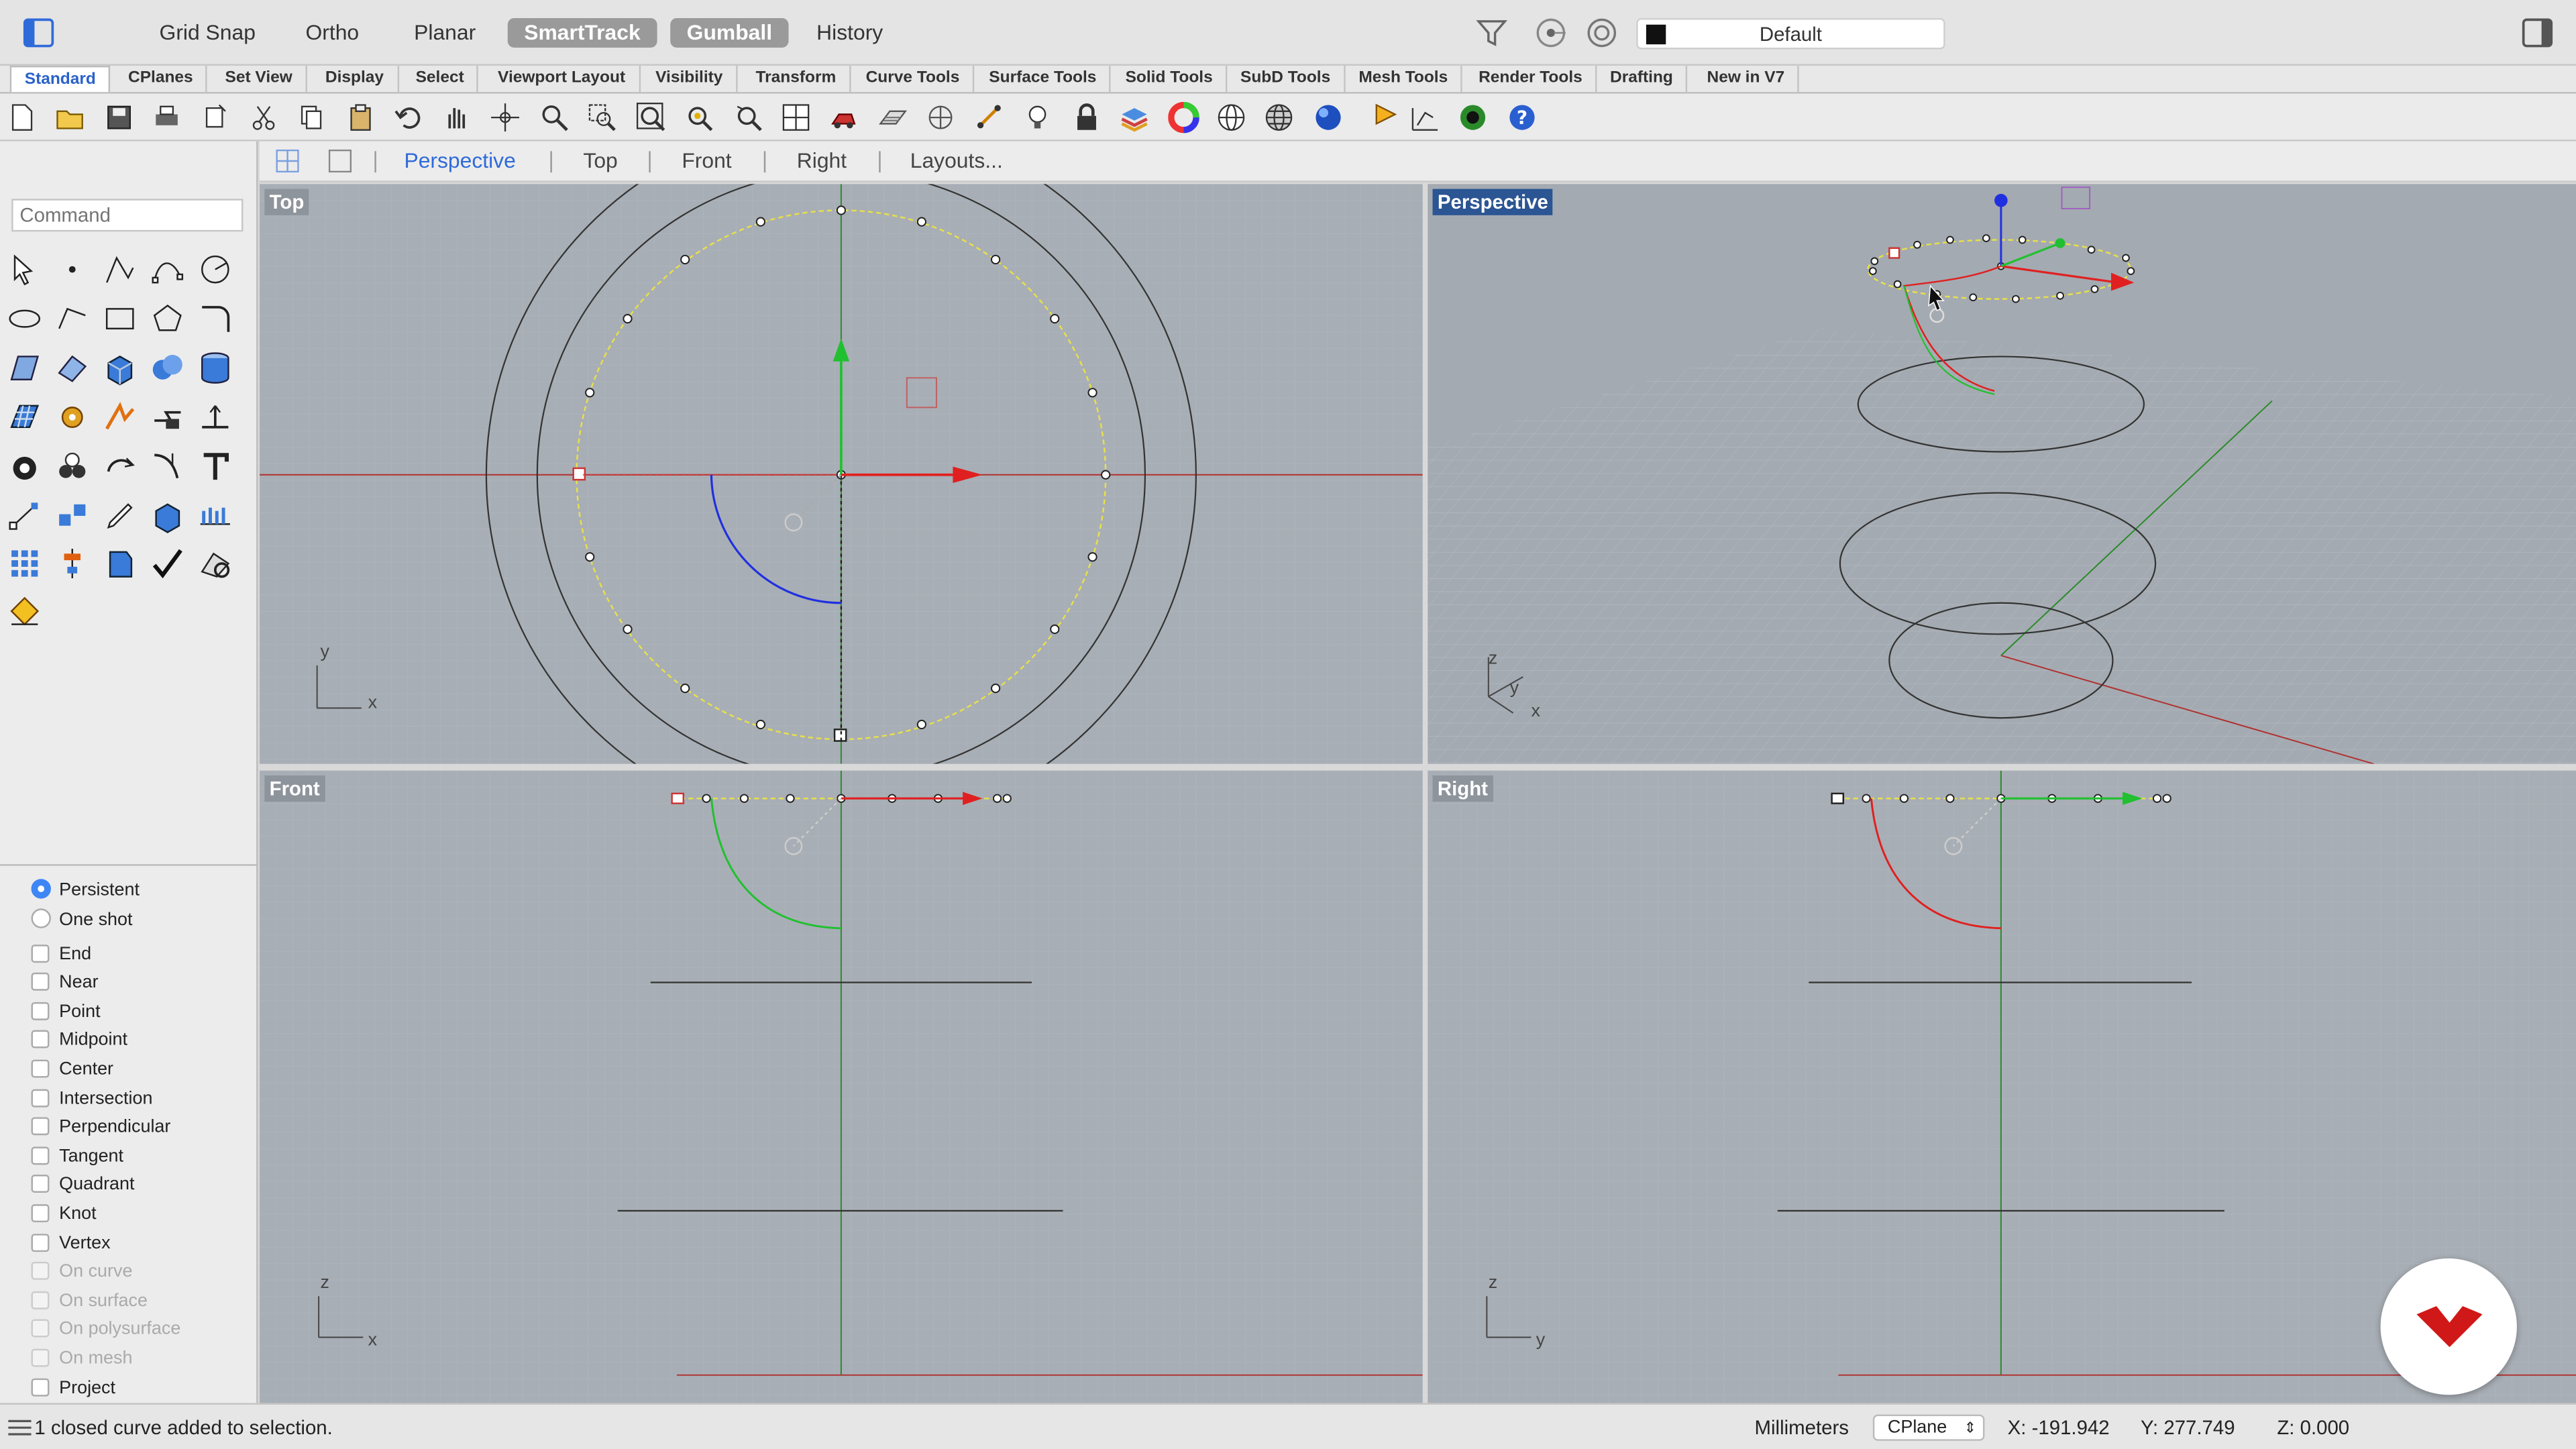  What do you see at coordinates (168, 319) in the screenshot?
I see `polygon-icon` at bounding box center [168, 319].